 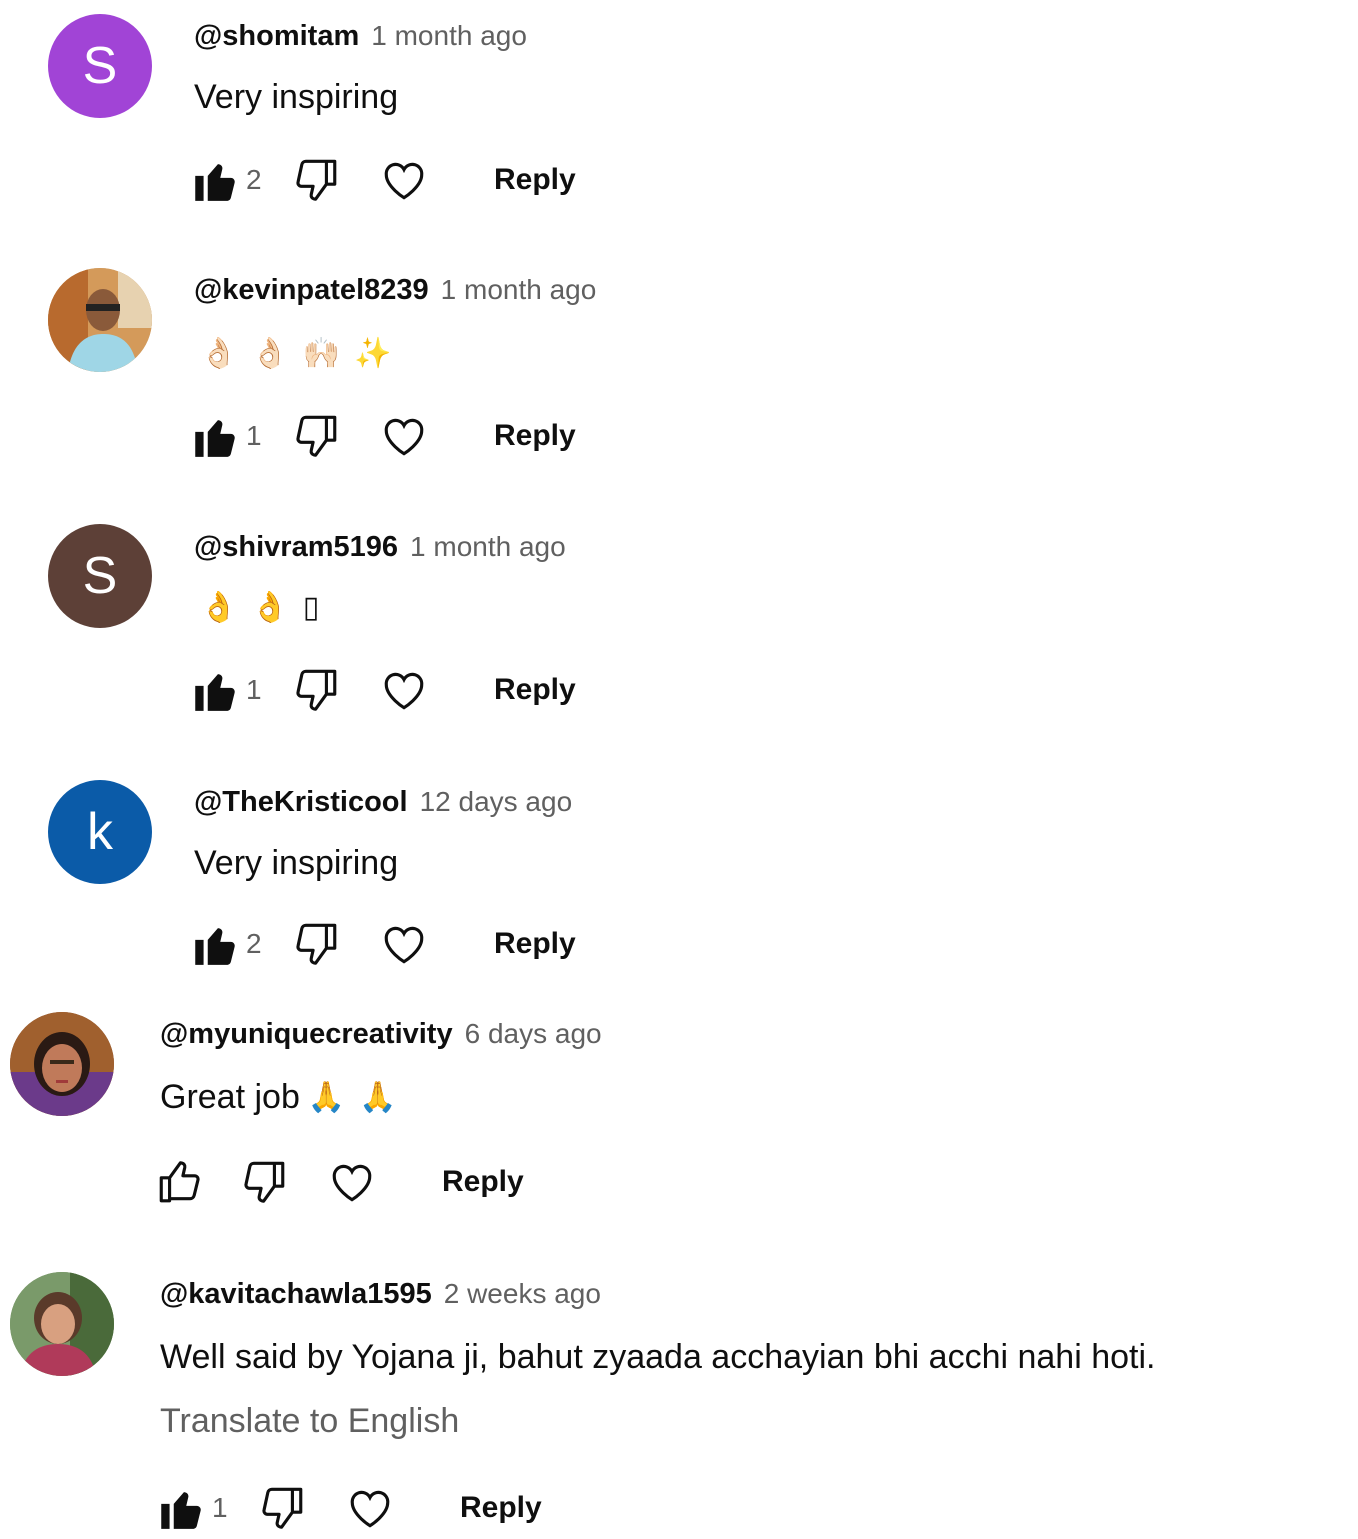 I want to click on emoji: ✨, so click(x=373, y=353).